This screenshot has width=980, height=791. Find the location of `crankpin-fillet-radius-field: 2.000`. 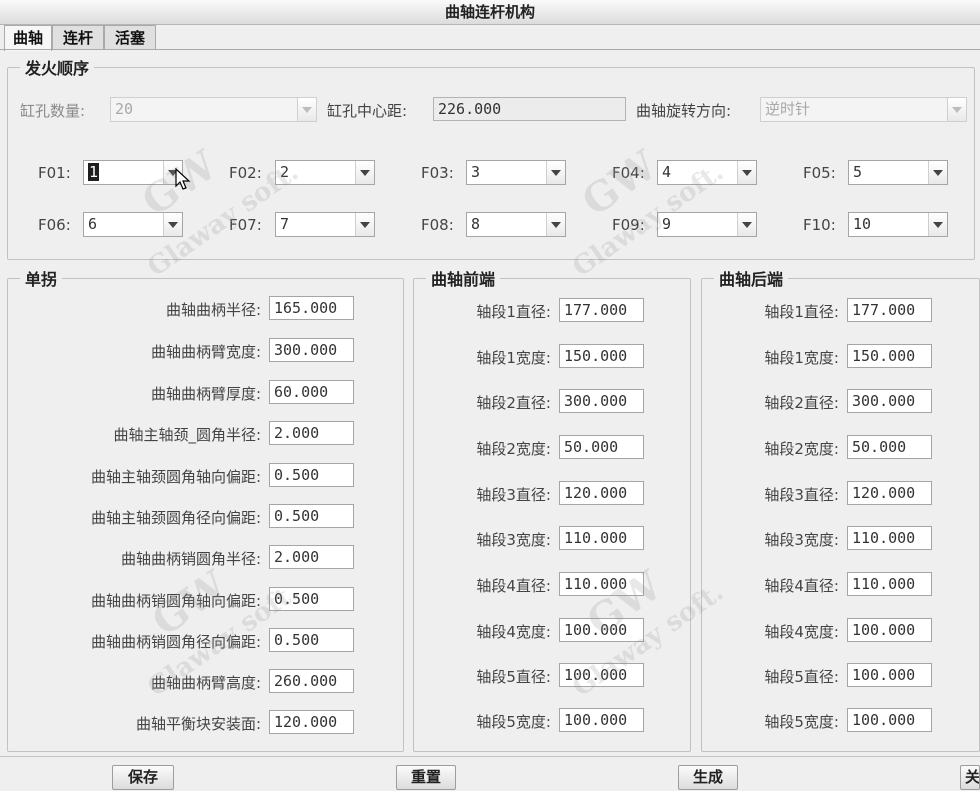

crankpin-fillet-radius-field: 2.000 is located at coordinates (311, 557).